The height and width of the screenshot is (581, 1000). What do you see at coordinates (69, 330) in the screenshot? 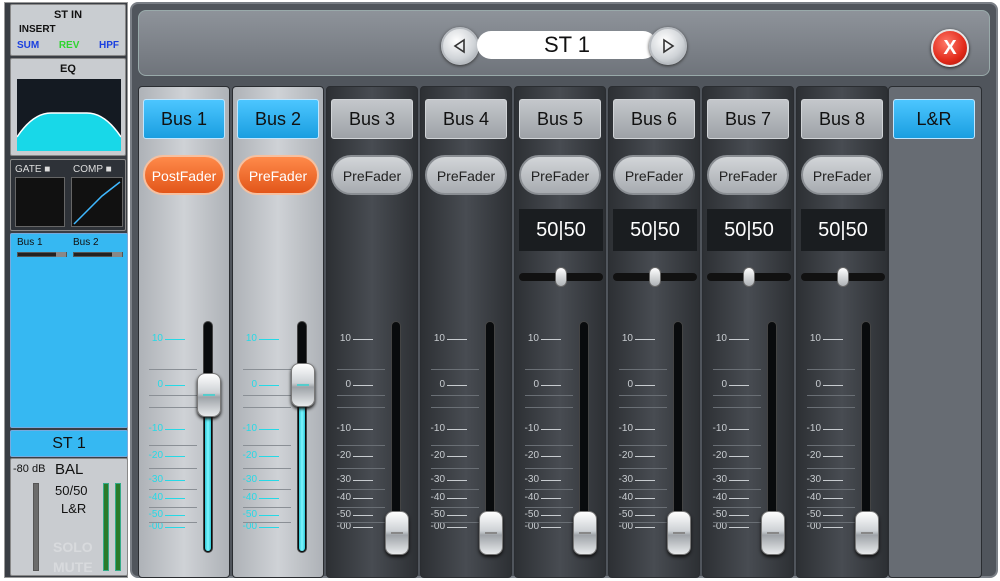
I see `bus-send-block: Bus 1 Bus 2` at bounding box center [69, 330].